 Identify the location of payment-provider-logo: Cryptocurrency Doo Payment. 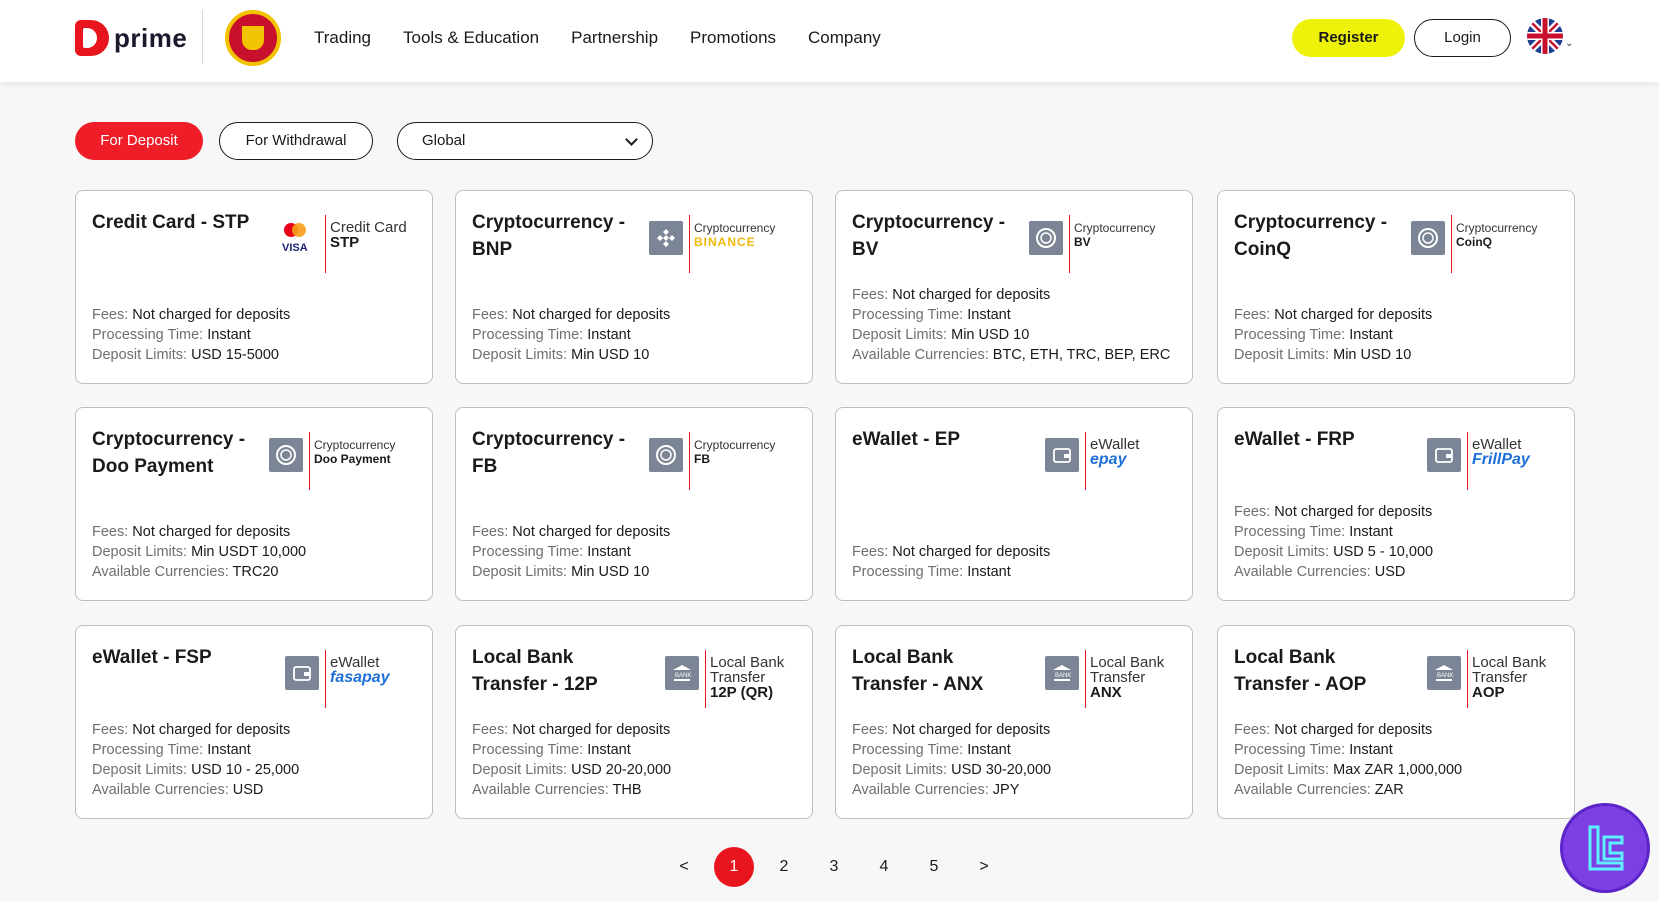
(339, 461).